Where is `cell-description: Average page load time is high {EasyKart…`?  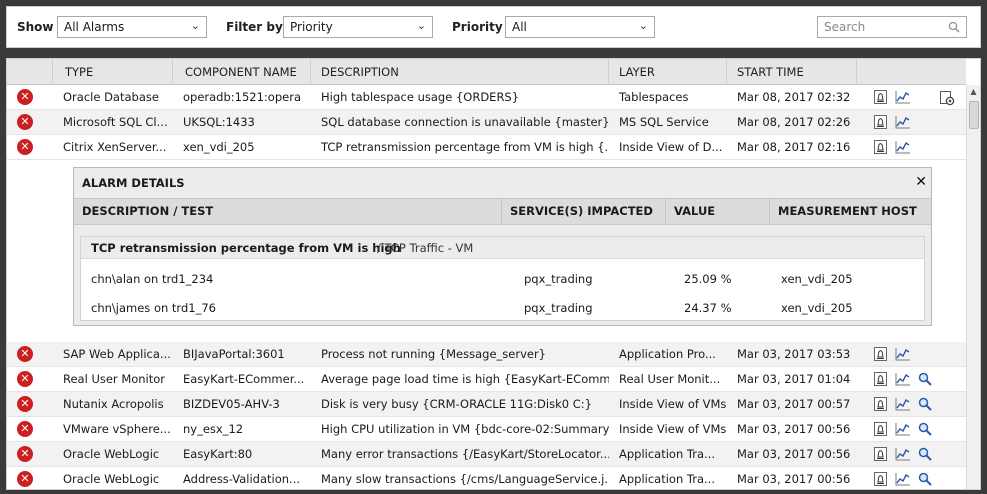
cell-description: Average page load time is high {EasyKart… is located at coordinates (465, 379).